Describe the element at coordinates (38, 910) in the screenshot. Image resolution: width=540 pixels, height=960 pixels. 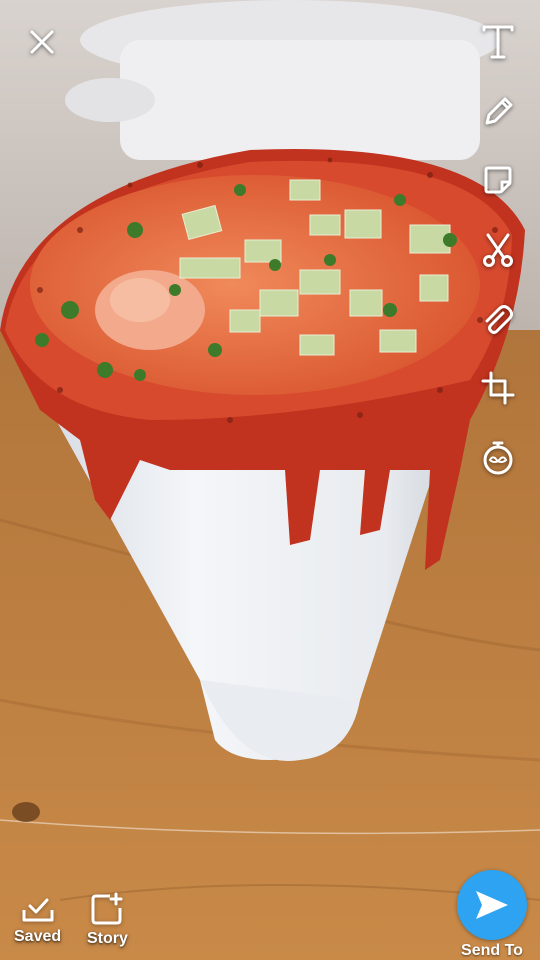
I see `download-check-icon` at that location.